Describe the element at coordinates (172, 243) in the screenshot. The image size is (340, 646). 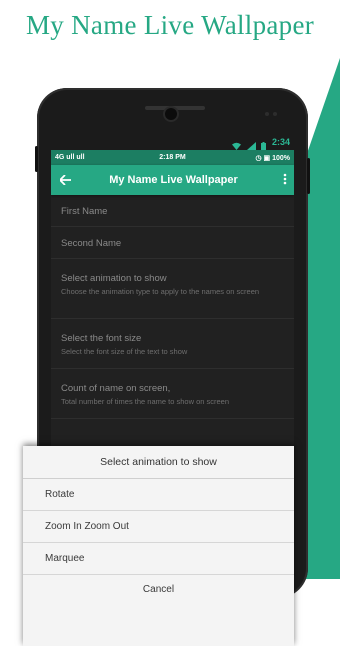
I see `pref-second-name: Second Name` at that location.